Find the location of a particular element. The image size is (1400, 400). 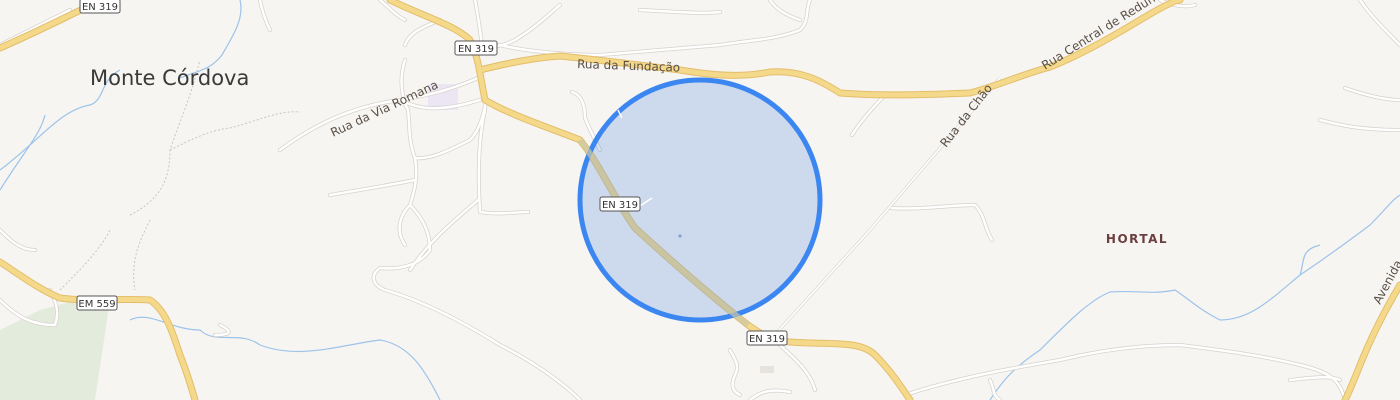

road-shield-en319-upper: EN 319 is located at coordinates (476, 48).